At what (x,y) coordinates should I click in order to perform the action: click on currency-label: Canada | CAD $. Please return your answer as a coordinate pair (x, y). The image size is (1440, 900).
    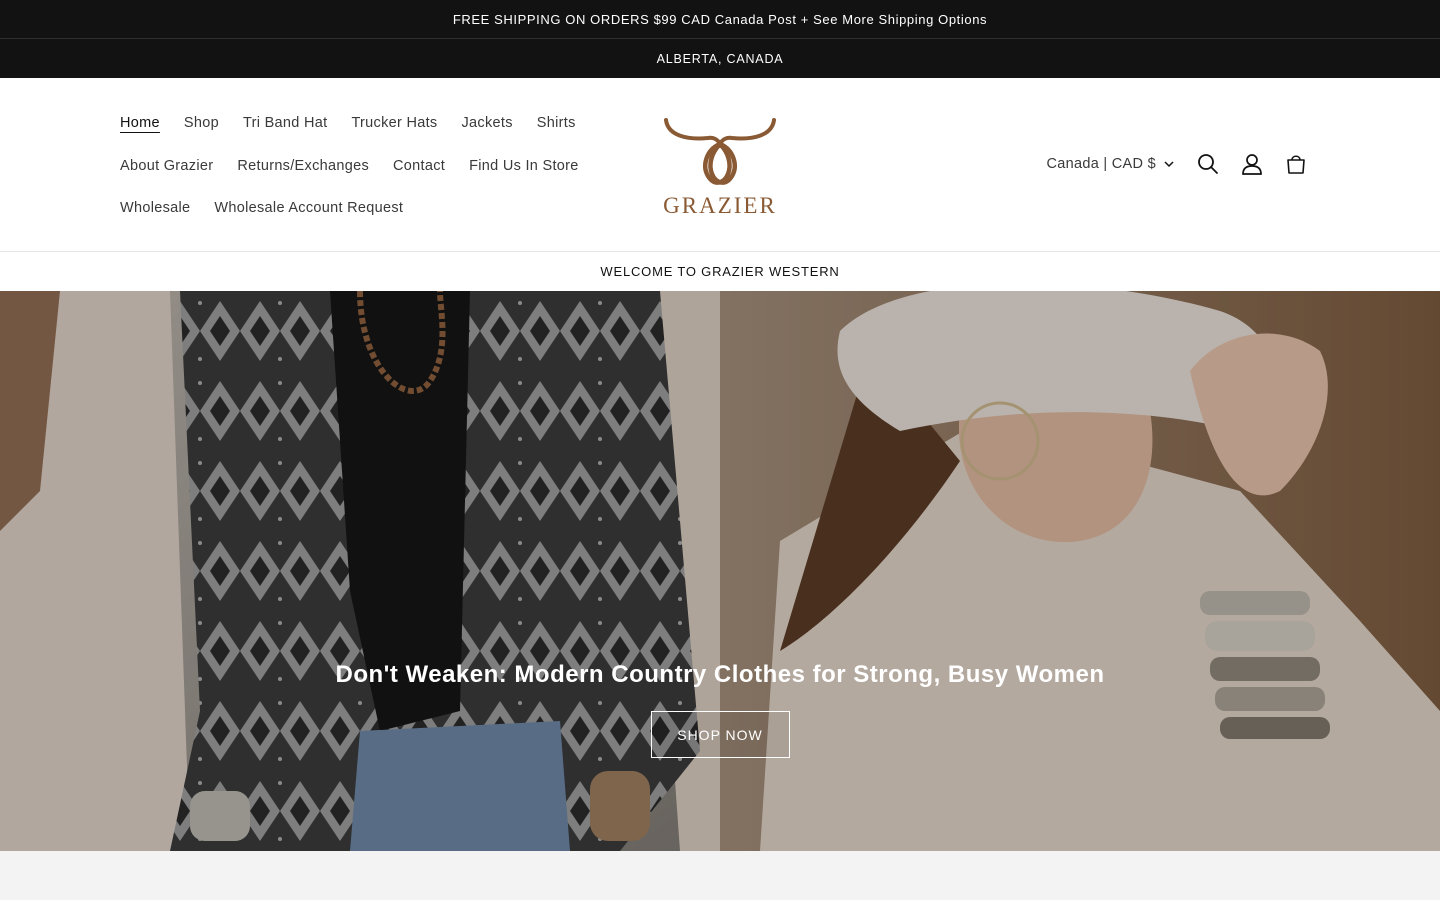
    Looking at the image, I should click on (1101, 164).